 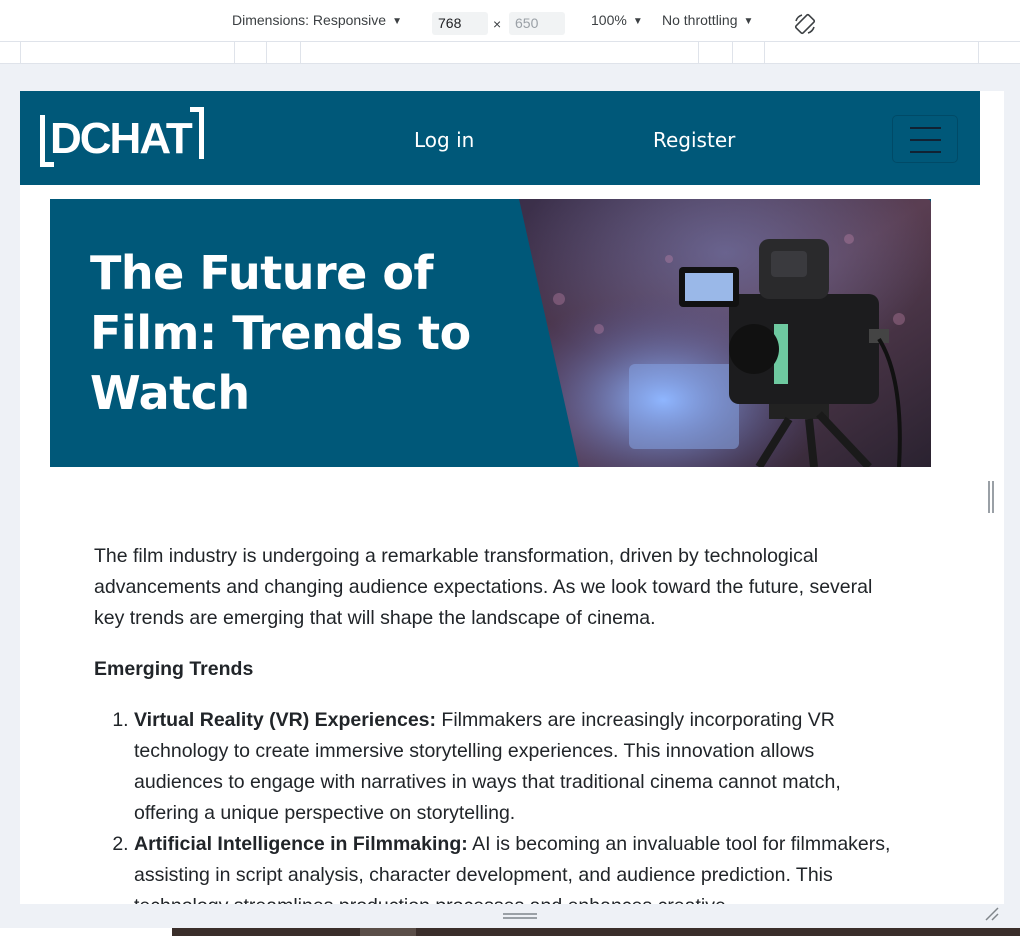 I want to click on hero-title: The Future of Film: Trends to Watch, so click(x=280, y=333).